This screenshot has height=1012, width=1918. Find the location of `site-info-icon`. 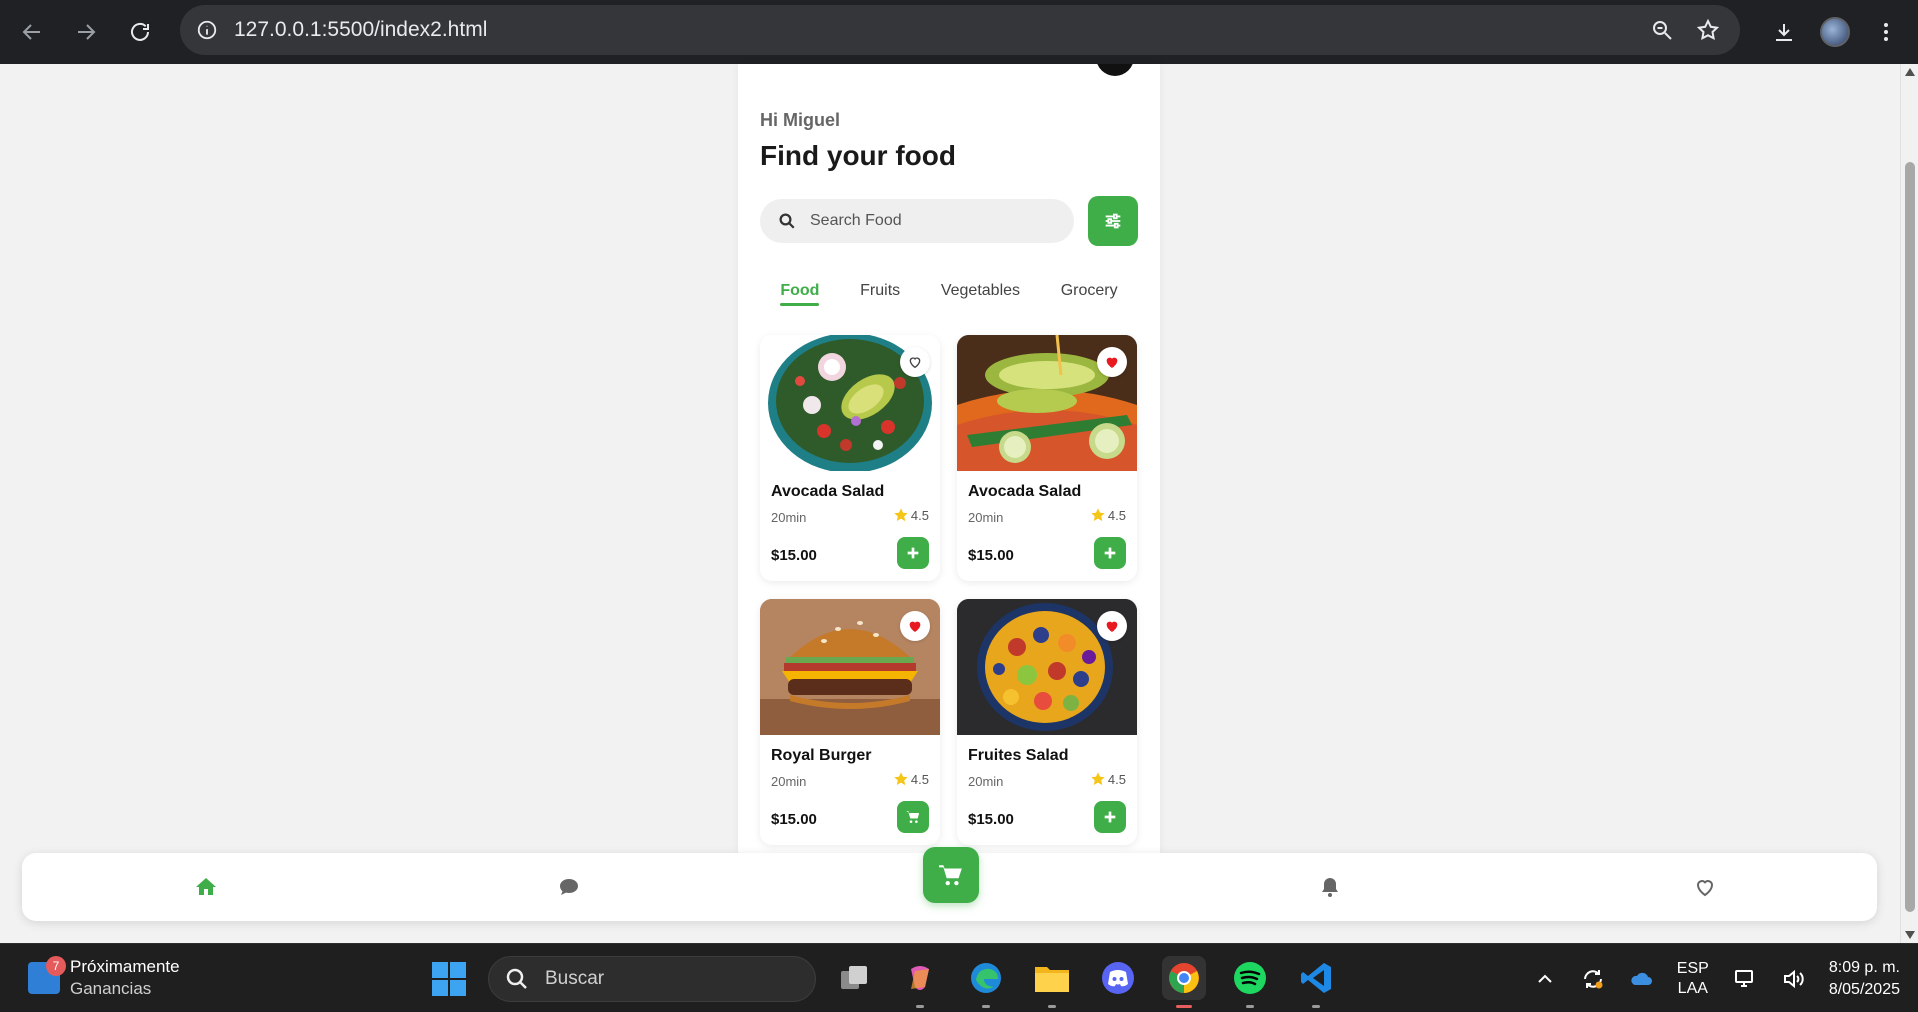

site-info-icon is located at coordinates (207, 30).